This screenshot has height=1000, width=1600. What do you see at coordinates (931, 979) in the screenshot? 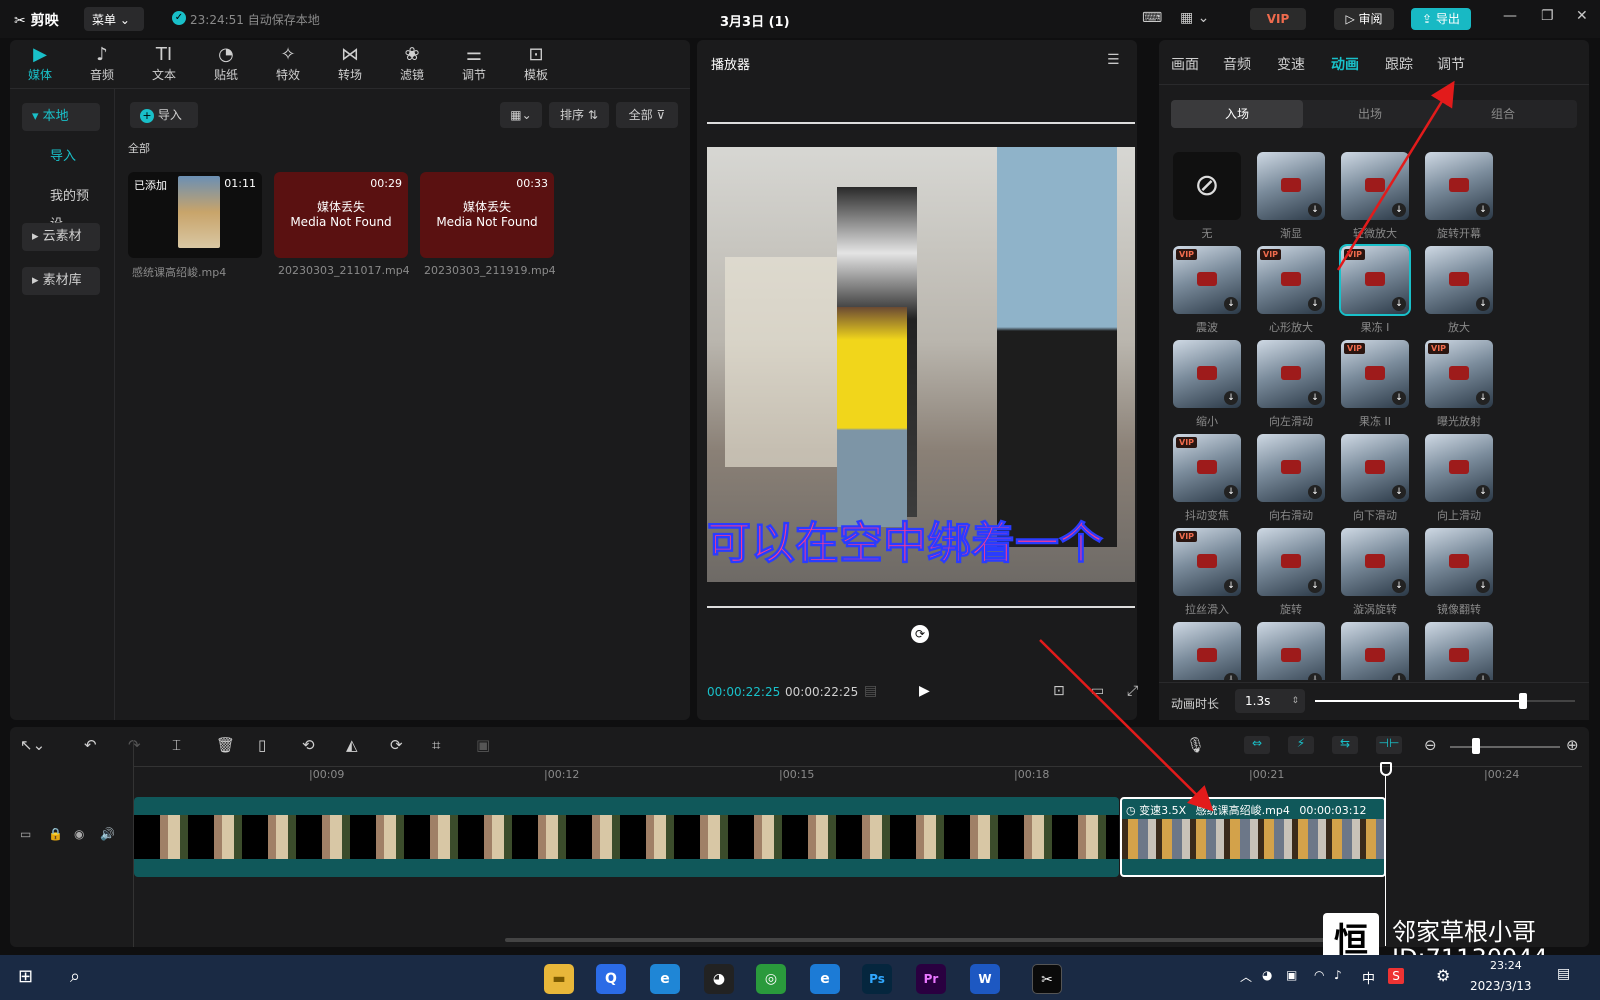
I see `premiere-icon: Pr` at bounding box center [931, 979].